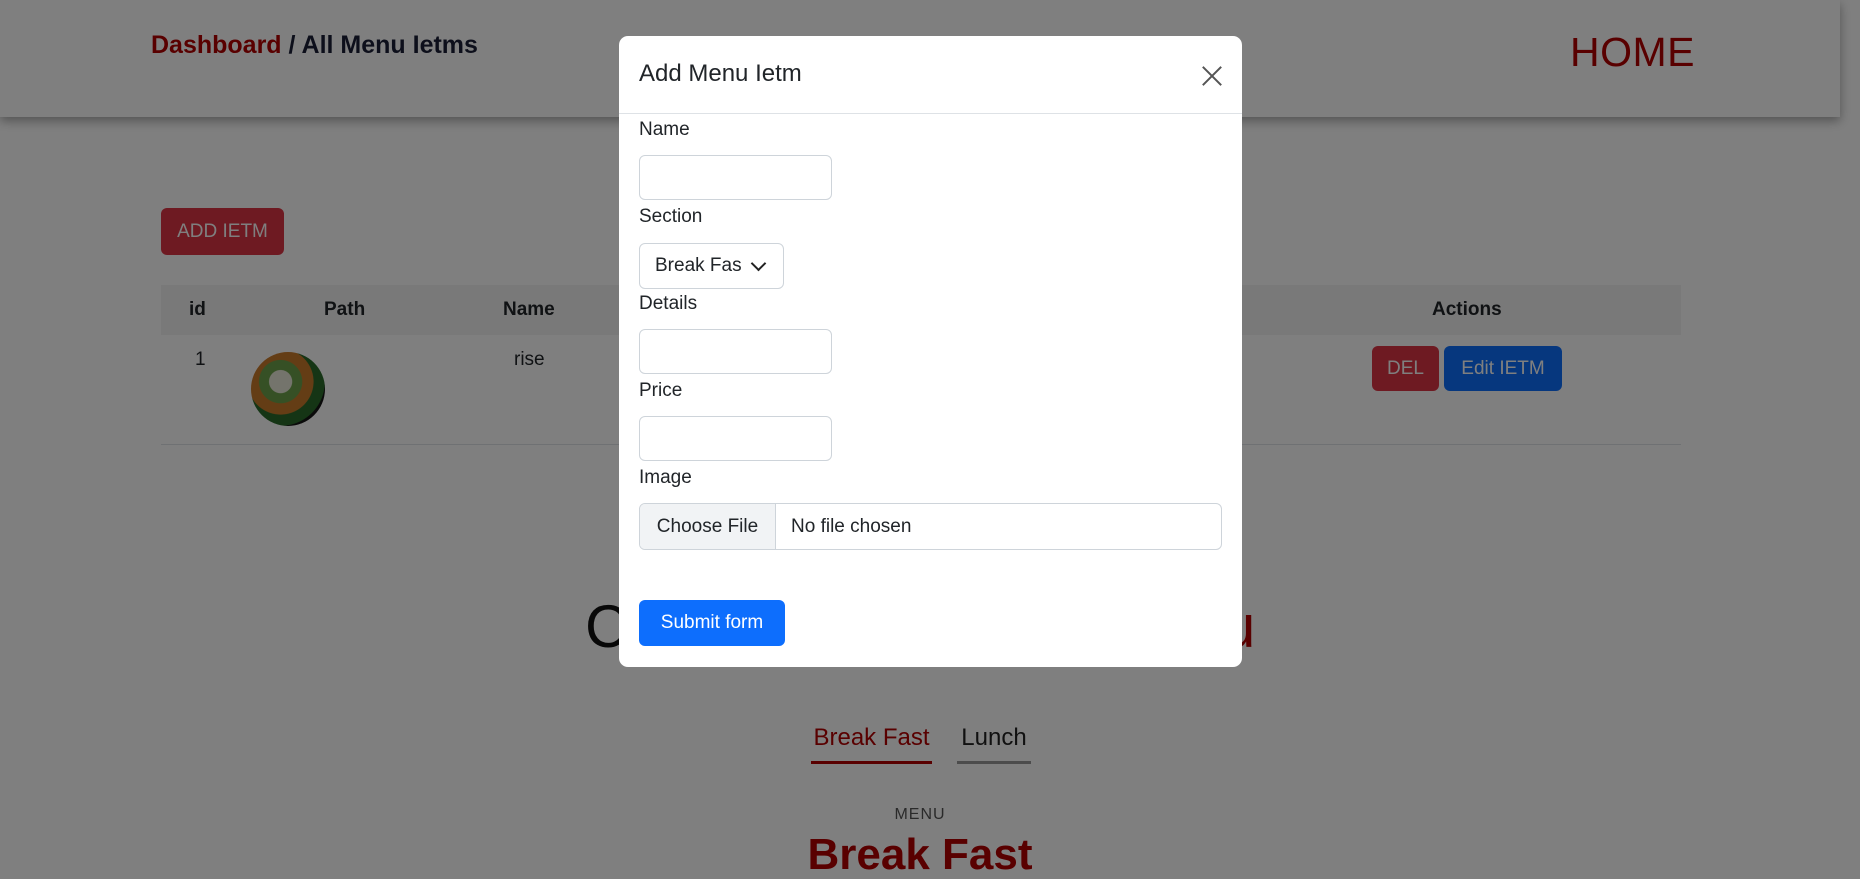 This screenshot has width=1860, height=880. I want to click on name-label: Name, so click(664, 129).